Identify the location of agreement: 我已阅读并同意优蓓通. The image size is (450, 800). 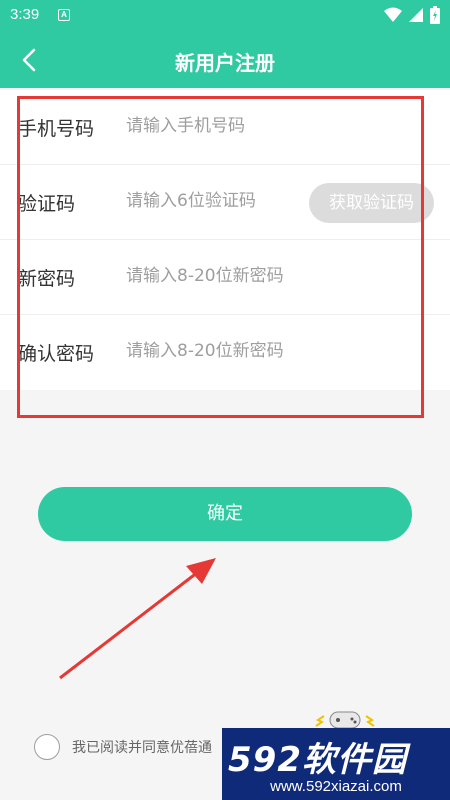
(123, 747).